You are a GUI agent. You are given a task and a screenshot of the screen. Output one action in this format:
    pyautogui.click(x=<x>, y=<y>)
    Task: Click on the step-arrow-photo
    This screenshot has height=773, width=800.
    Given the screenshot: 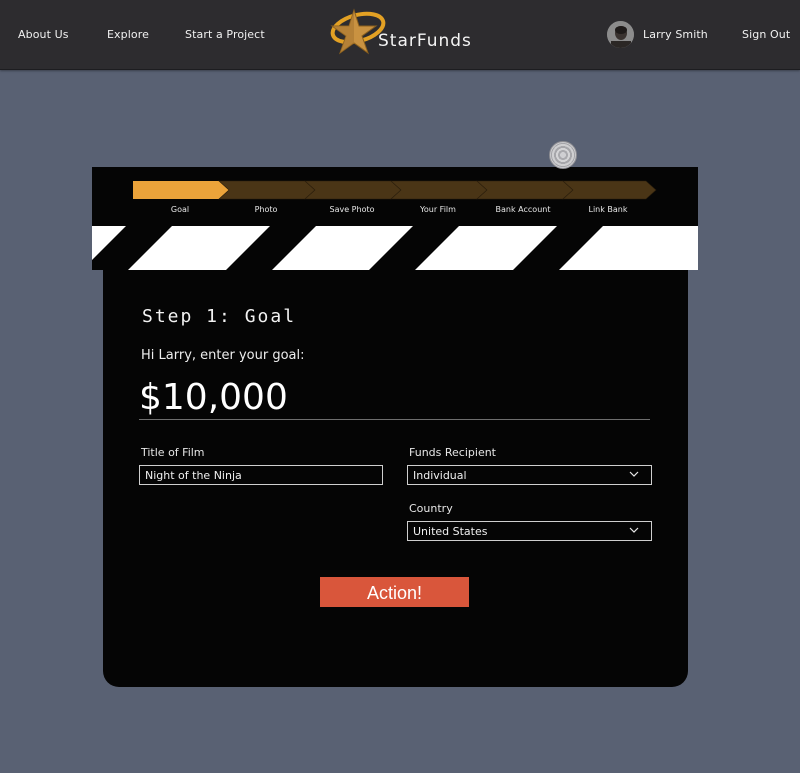 What is the action you would take?
    pyautogui.click(x=267, y=190)
    